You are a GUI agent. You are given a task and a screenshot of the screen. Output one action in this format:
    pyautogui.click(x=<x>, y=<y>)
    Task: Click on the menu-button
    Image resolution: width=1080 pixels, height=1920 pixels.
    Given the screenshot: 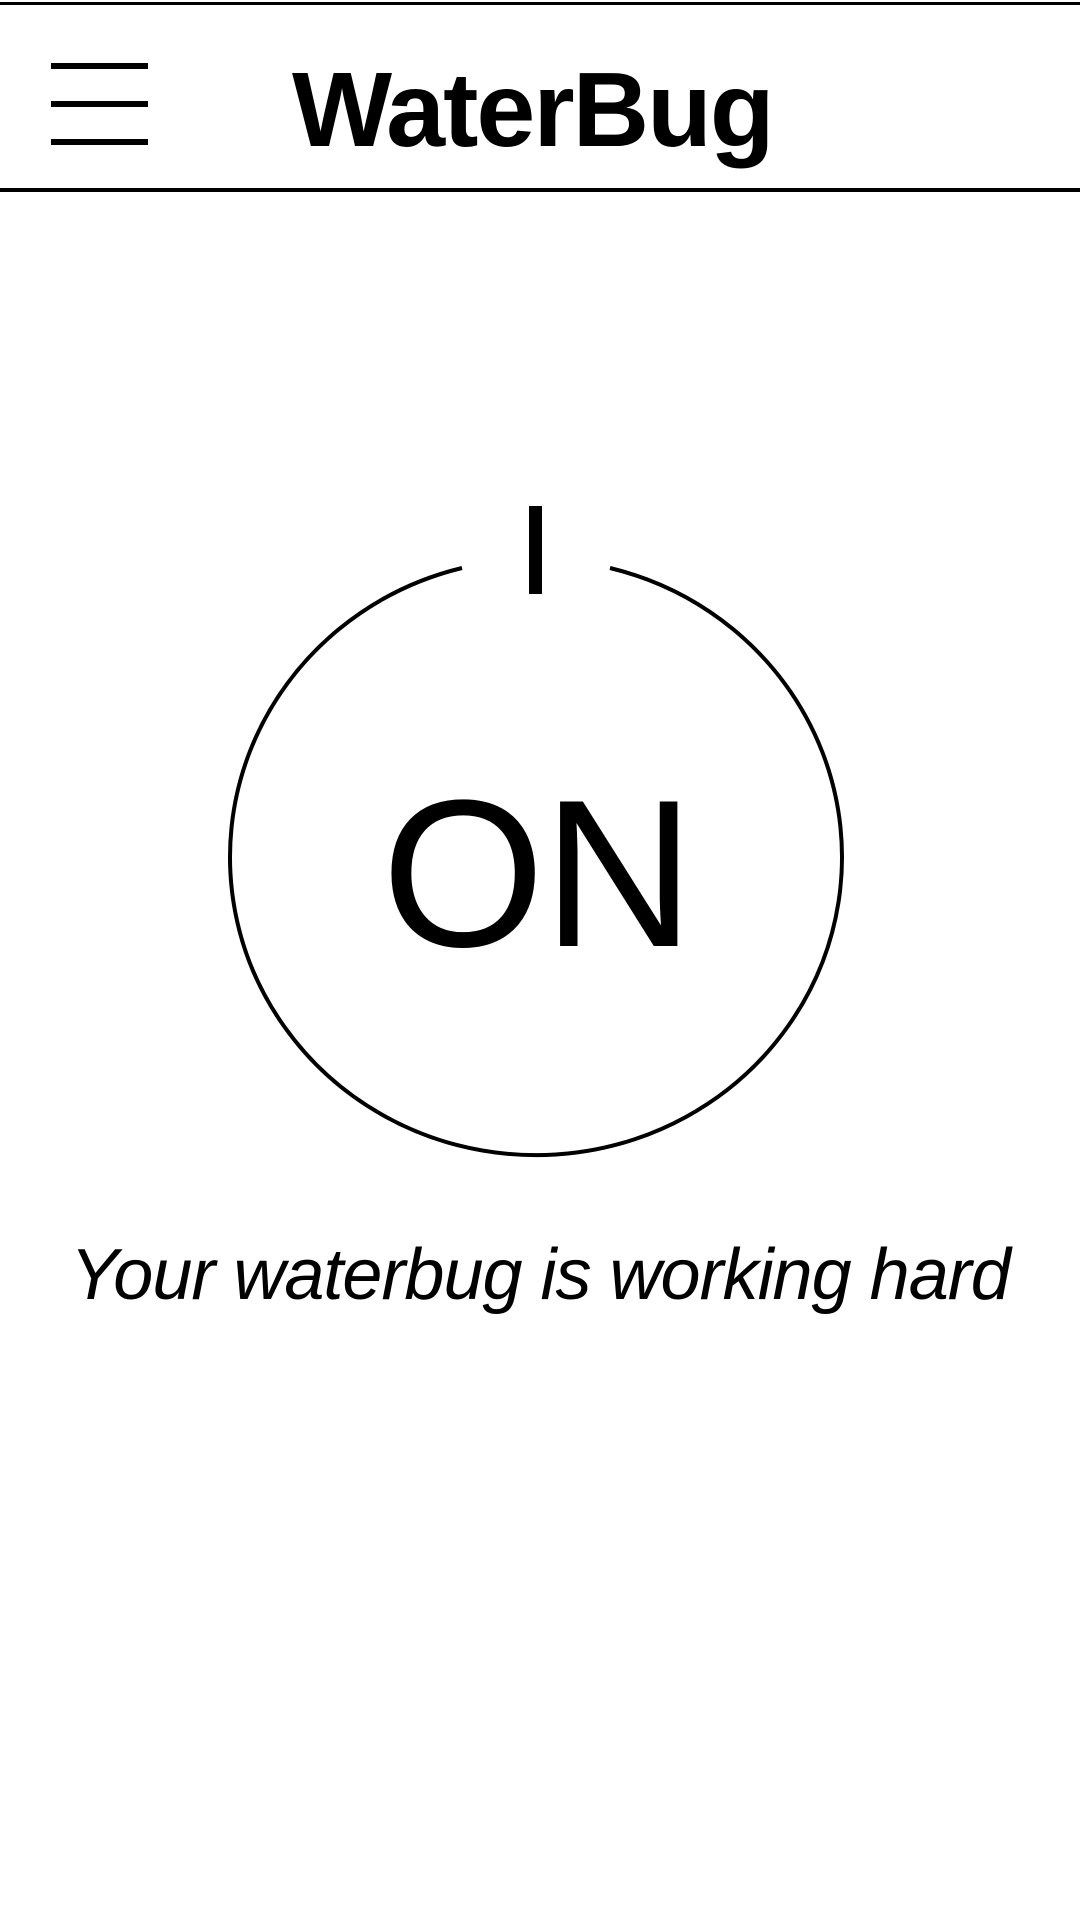 What is the action you would take?
    pyautogui.click(x=99, y=100)
    